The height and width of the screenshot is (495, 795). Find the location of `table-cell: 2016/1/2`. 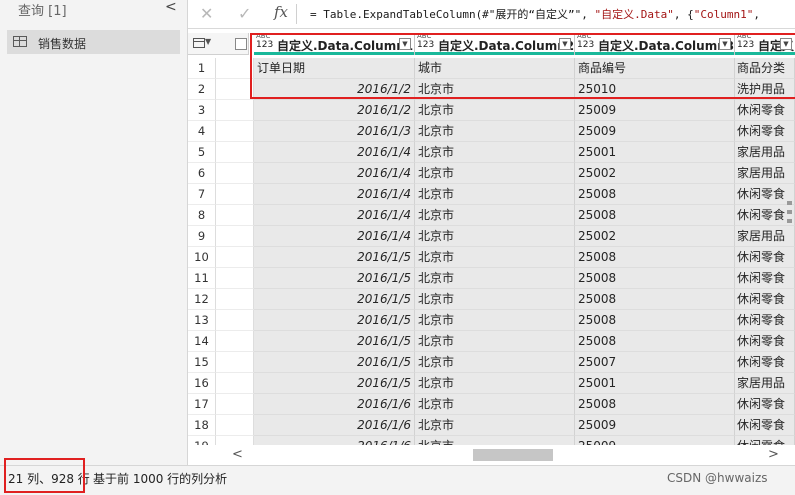

table-cell: 2016/1/2 is located at coordinates (334, 110).